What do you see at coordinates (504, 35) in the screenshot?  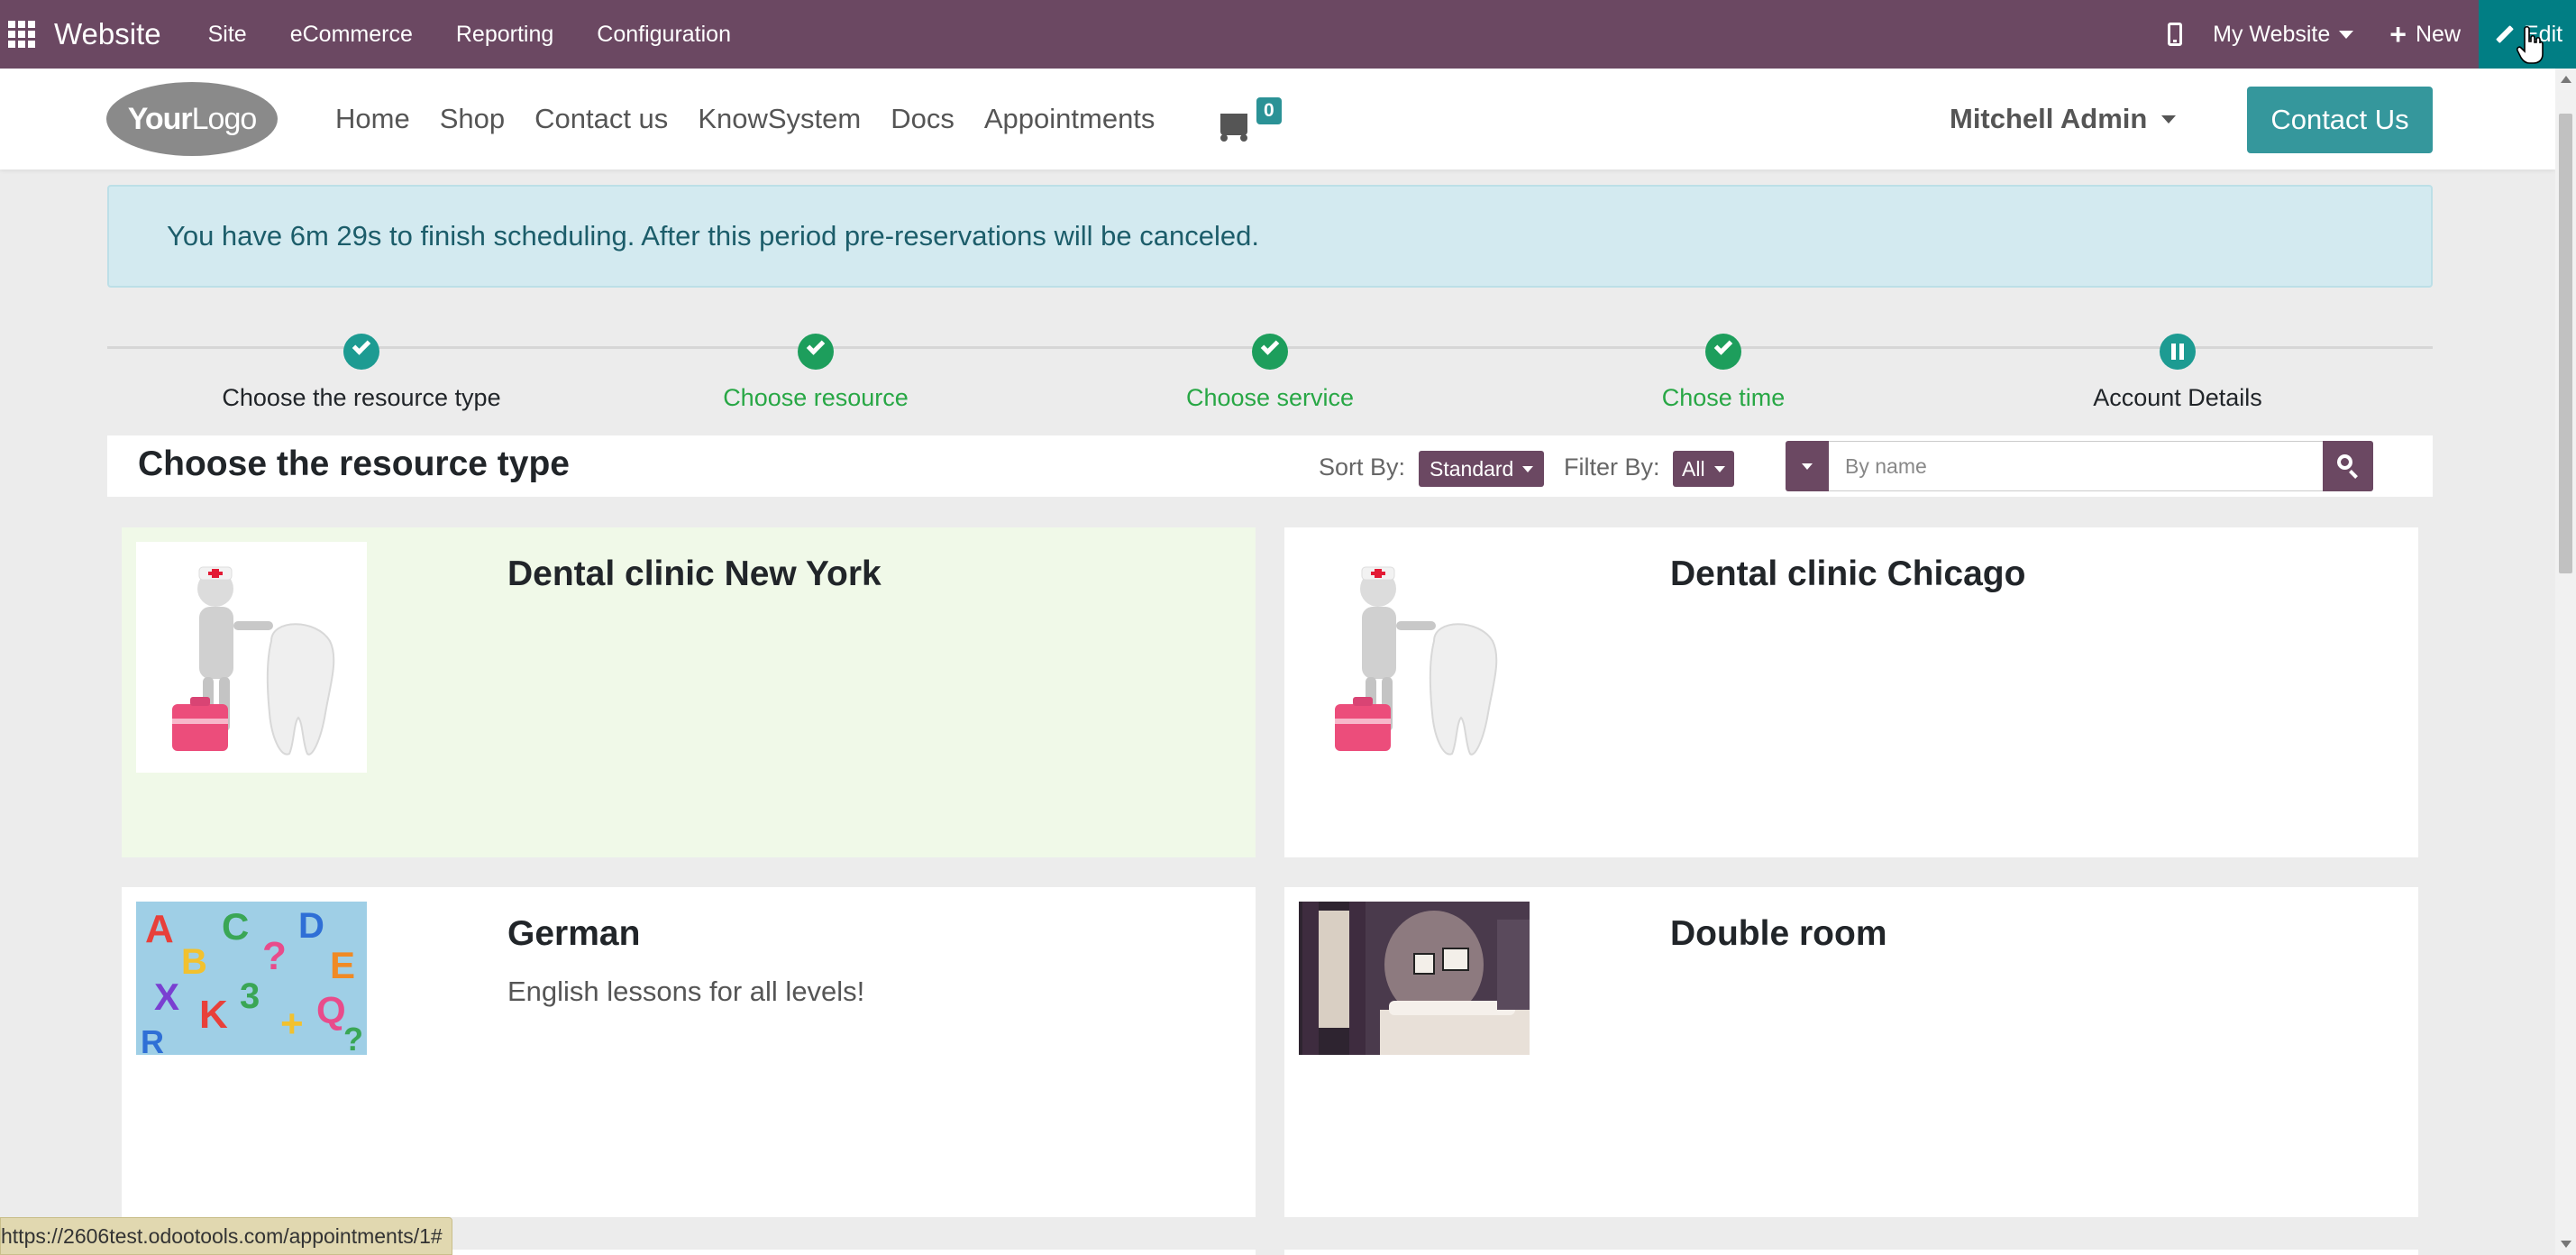 I see `admin-menu-reporting: Reporting` at bounding box center [504, 35].